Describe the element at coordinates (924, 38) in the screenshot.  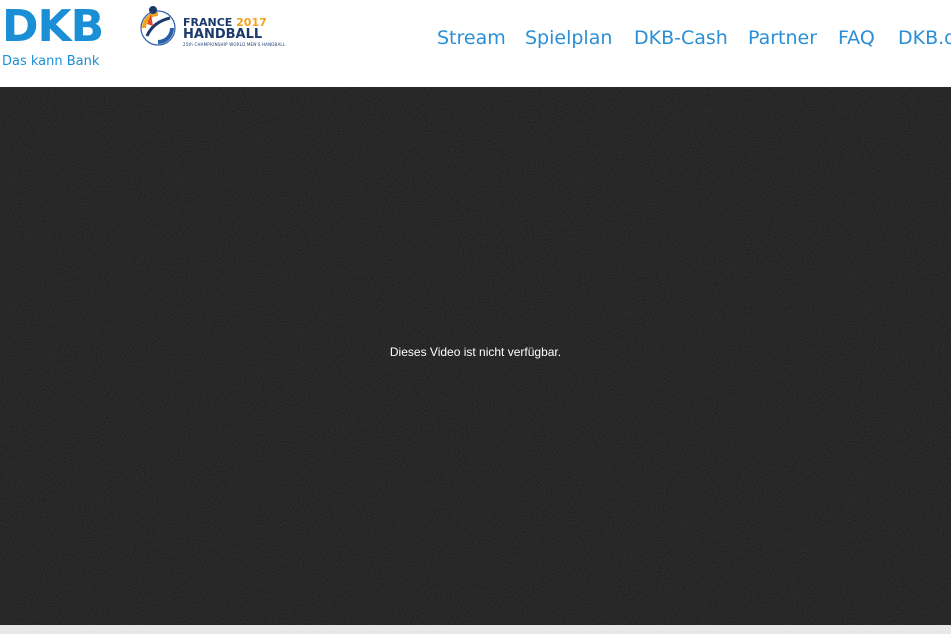
I see `nav-item-dkb-de: DKB.de` at that location.